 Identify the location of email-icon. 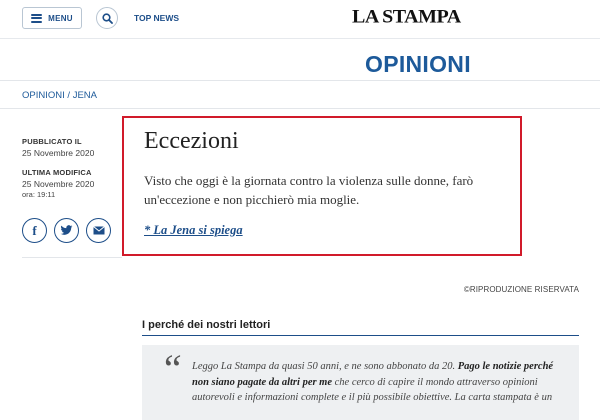
(98, 230).